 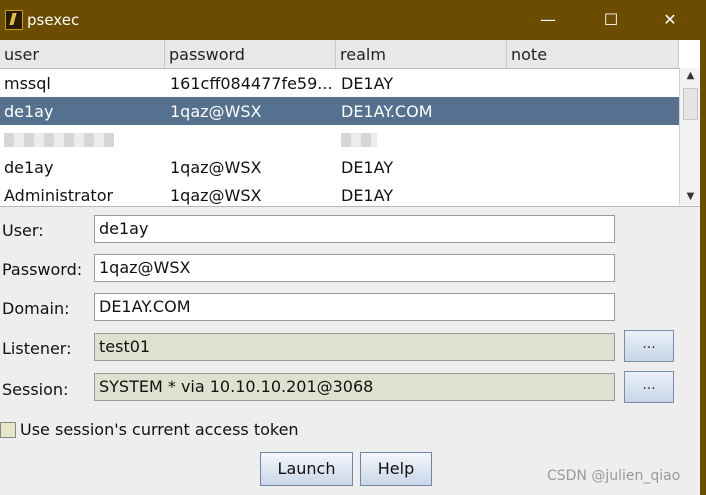 I want to click on password-label: Password:, so click(x=42, y=269).